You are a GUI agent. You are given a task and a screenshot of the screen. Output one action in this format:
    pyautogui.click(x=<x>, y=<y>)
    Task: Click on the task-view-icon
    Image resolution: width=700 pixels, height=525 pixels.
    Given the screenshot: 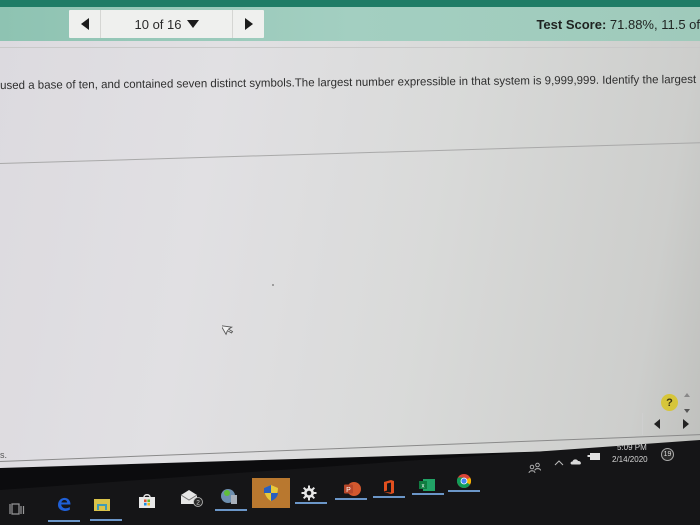 What is the action you would take?
    pyautogui.click(x=17, y=509)
    